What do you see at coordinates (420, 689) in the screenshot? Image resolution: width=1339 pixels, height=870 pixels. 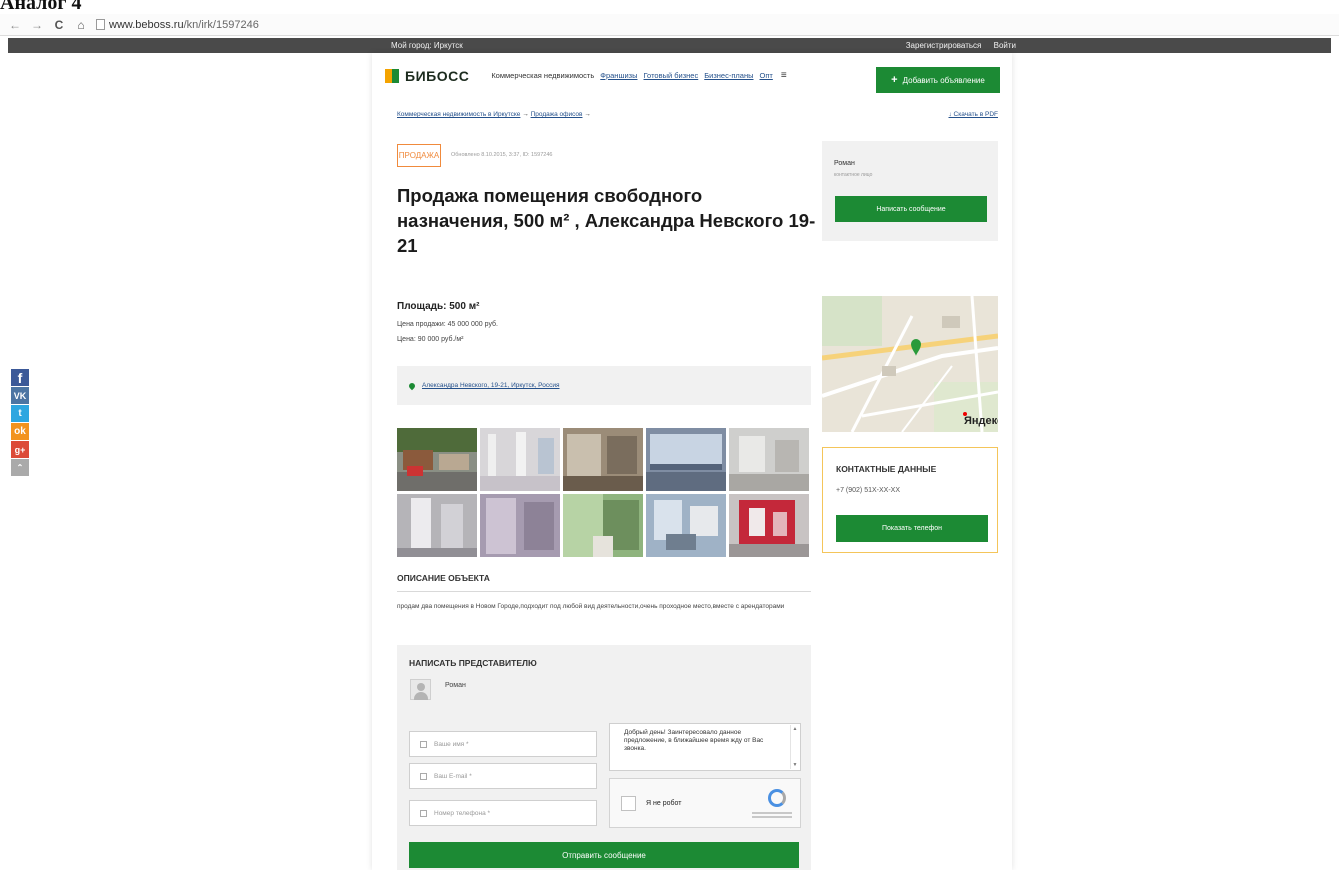 I see `avatar` at bounding box center [420, 689].